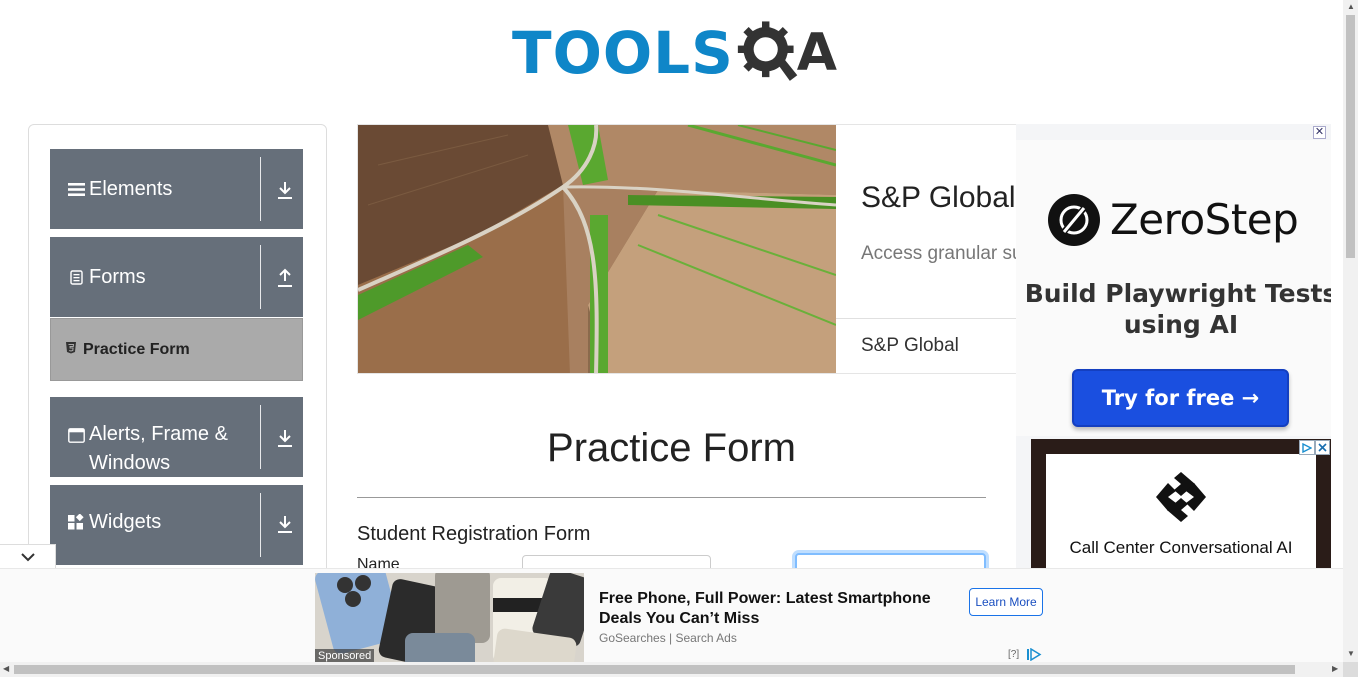  Describe the element at coordinates (76, 189) in the screenshot. I see `hamburger-icon` at that location.